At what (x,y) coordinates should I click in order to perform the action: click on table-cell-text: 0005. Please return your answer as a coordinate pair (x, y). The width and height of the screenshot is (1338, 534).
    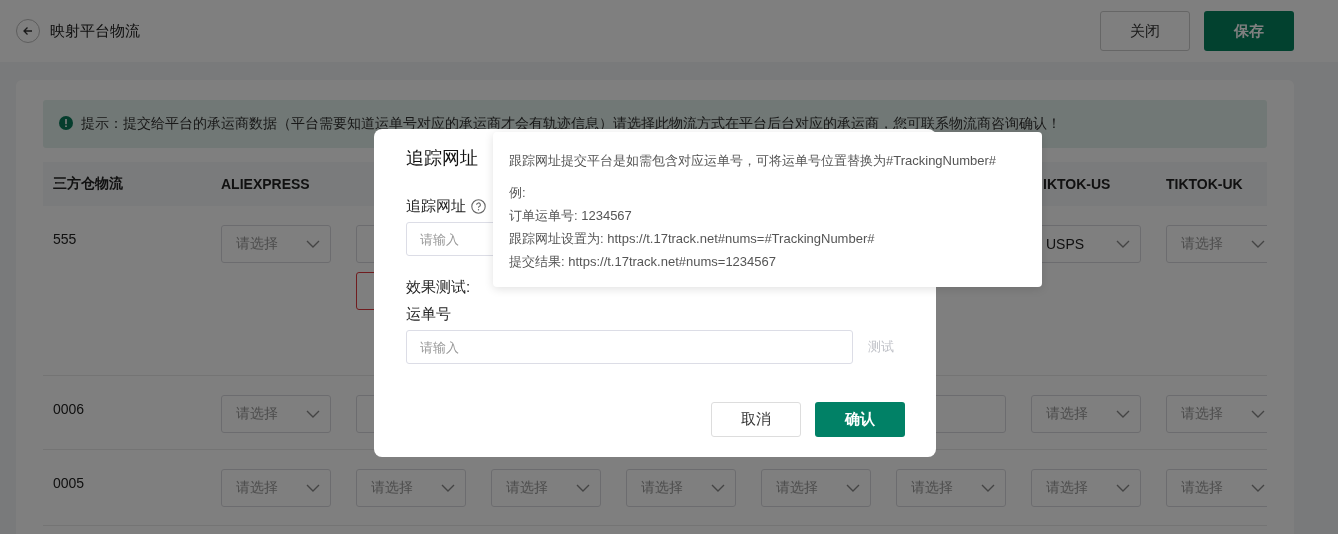
    Looking at the image, I should click on (69, 482).